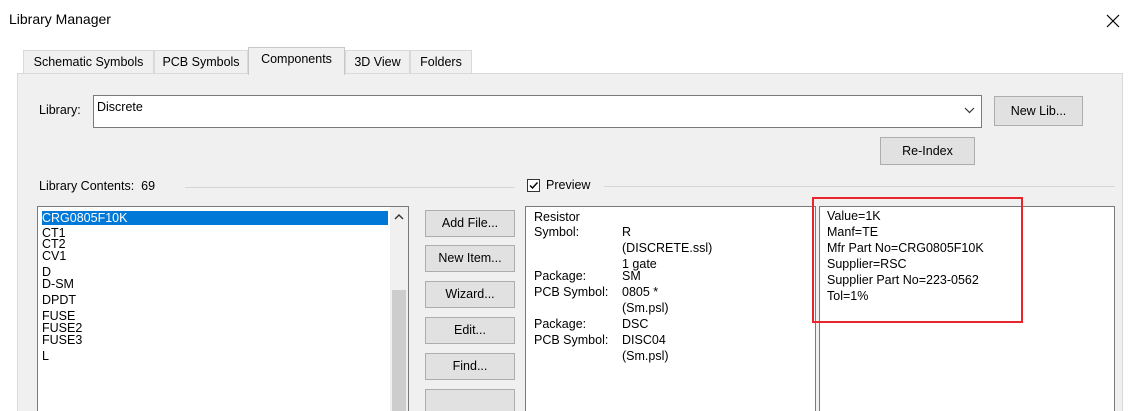 This screenshot has width=1133, height=411. What do you see at coordinates (903, 280) in the screenshot?
I see `attribute-line: Supplier Part No=223-0562` at bounding box center [903, 280].